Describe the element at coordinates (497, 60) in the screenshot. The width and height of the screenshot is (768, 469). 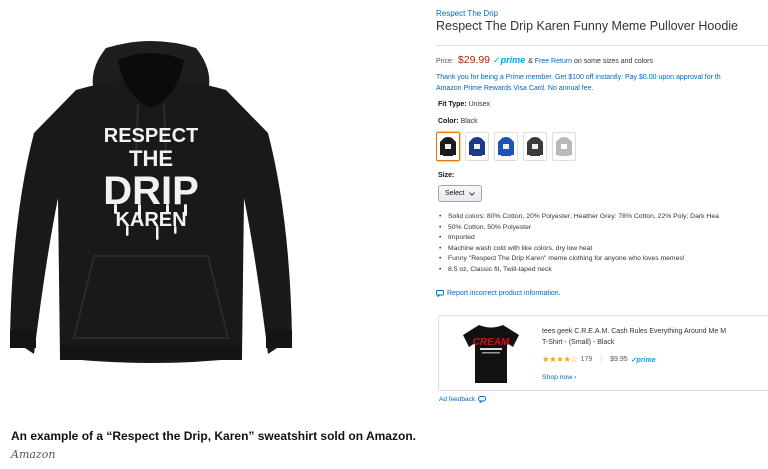
I see `prime-check-icon: ✓` at that location.